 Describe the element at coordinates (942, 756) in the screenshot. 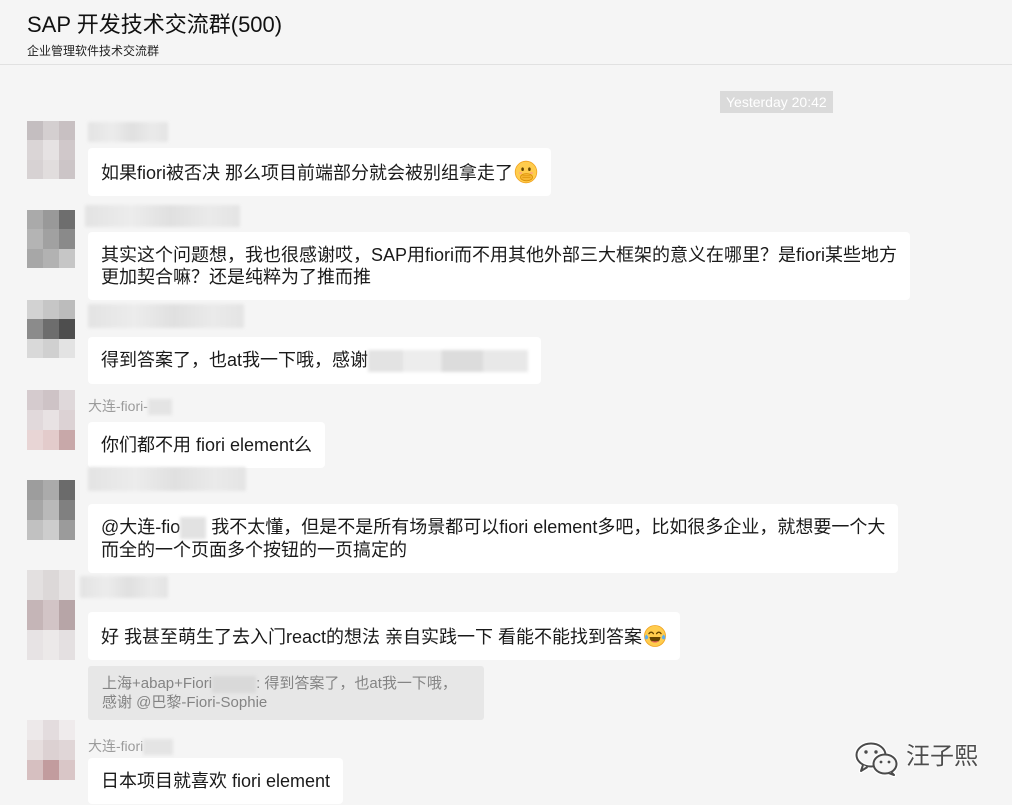

I see `watermark-text: 汪子熙` at that location.